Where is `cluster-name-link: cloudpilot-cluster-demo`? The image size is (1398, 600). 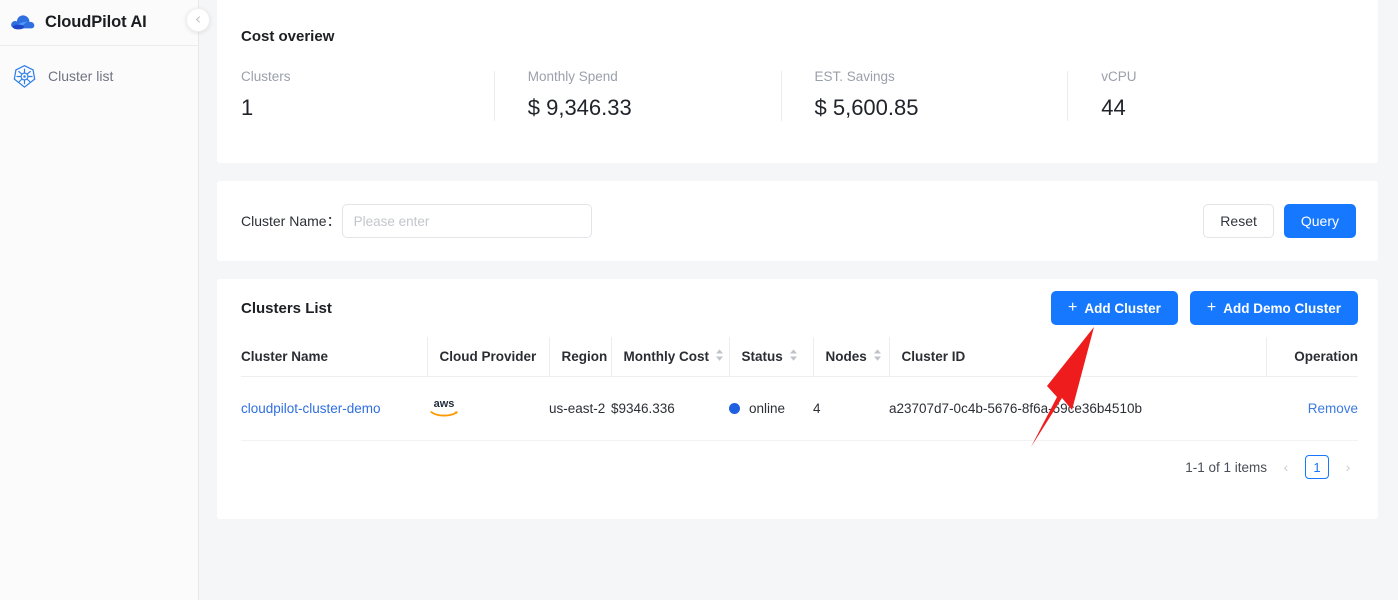
cluster-name-link: cloudpilot-cluster-demo is located at coordinates (311, 408).